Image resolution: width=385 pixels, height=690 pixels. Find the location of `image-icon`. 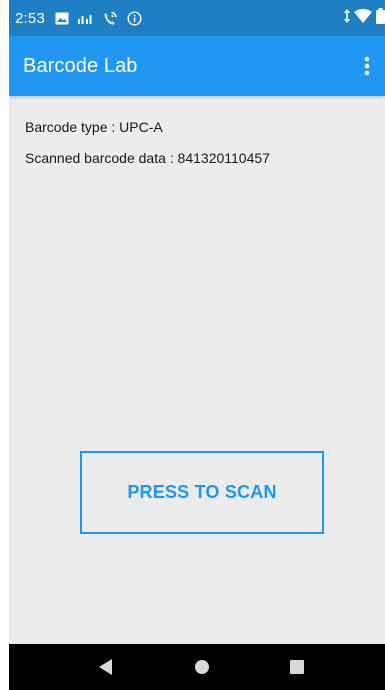

image-icon is located at coordinates (62, 18).